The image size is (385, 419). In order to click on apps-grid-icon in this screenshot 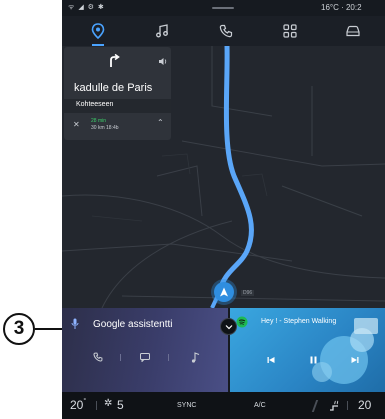, I will do `click(290, 31)`.